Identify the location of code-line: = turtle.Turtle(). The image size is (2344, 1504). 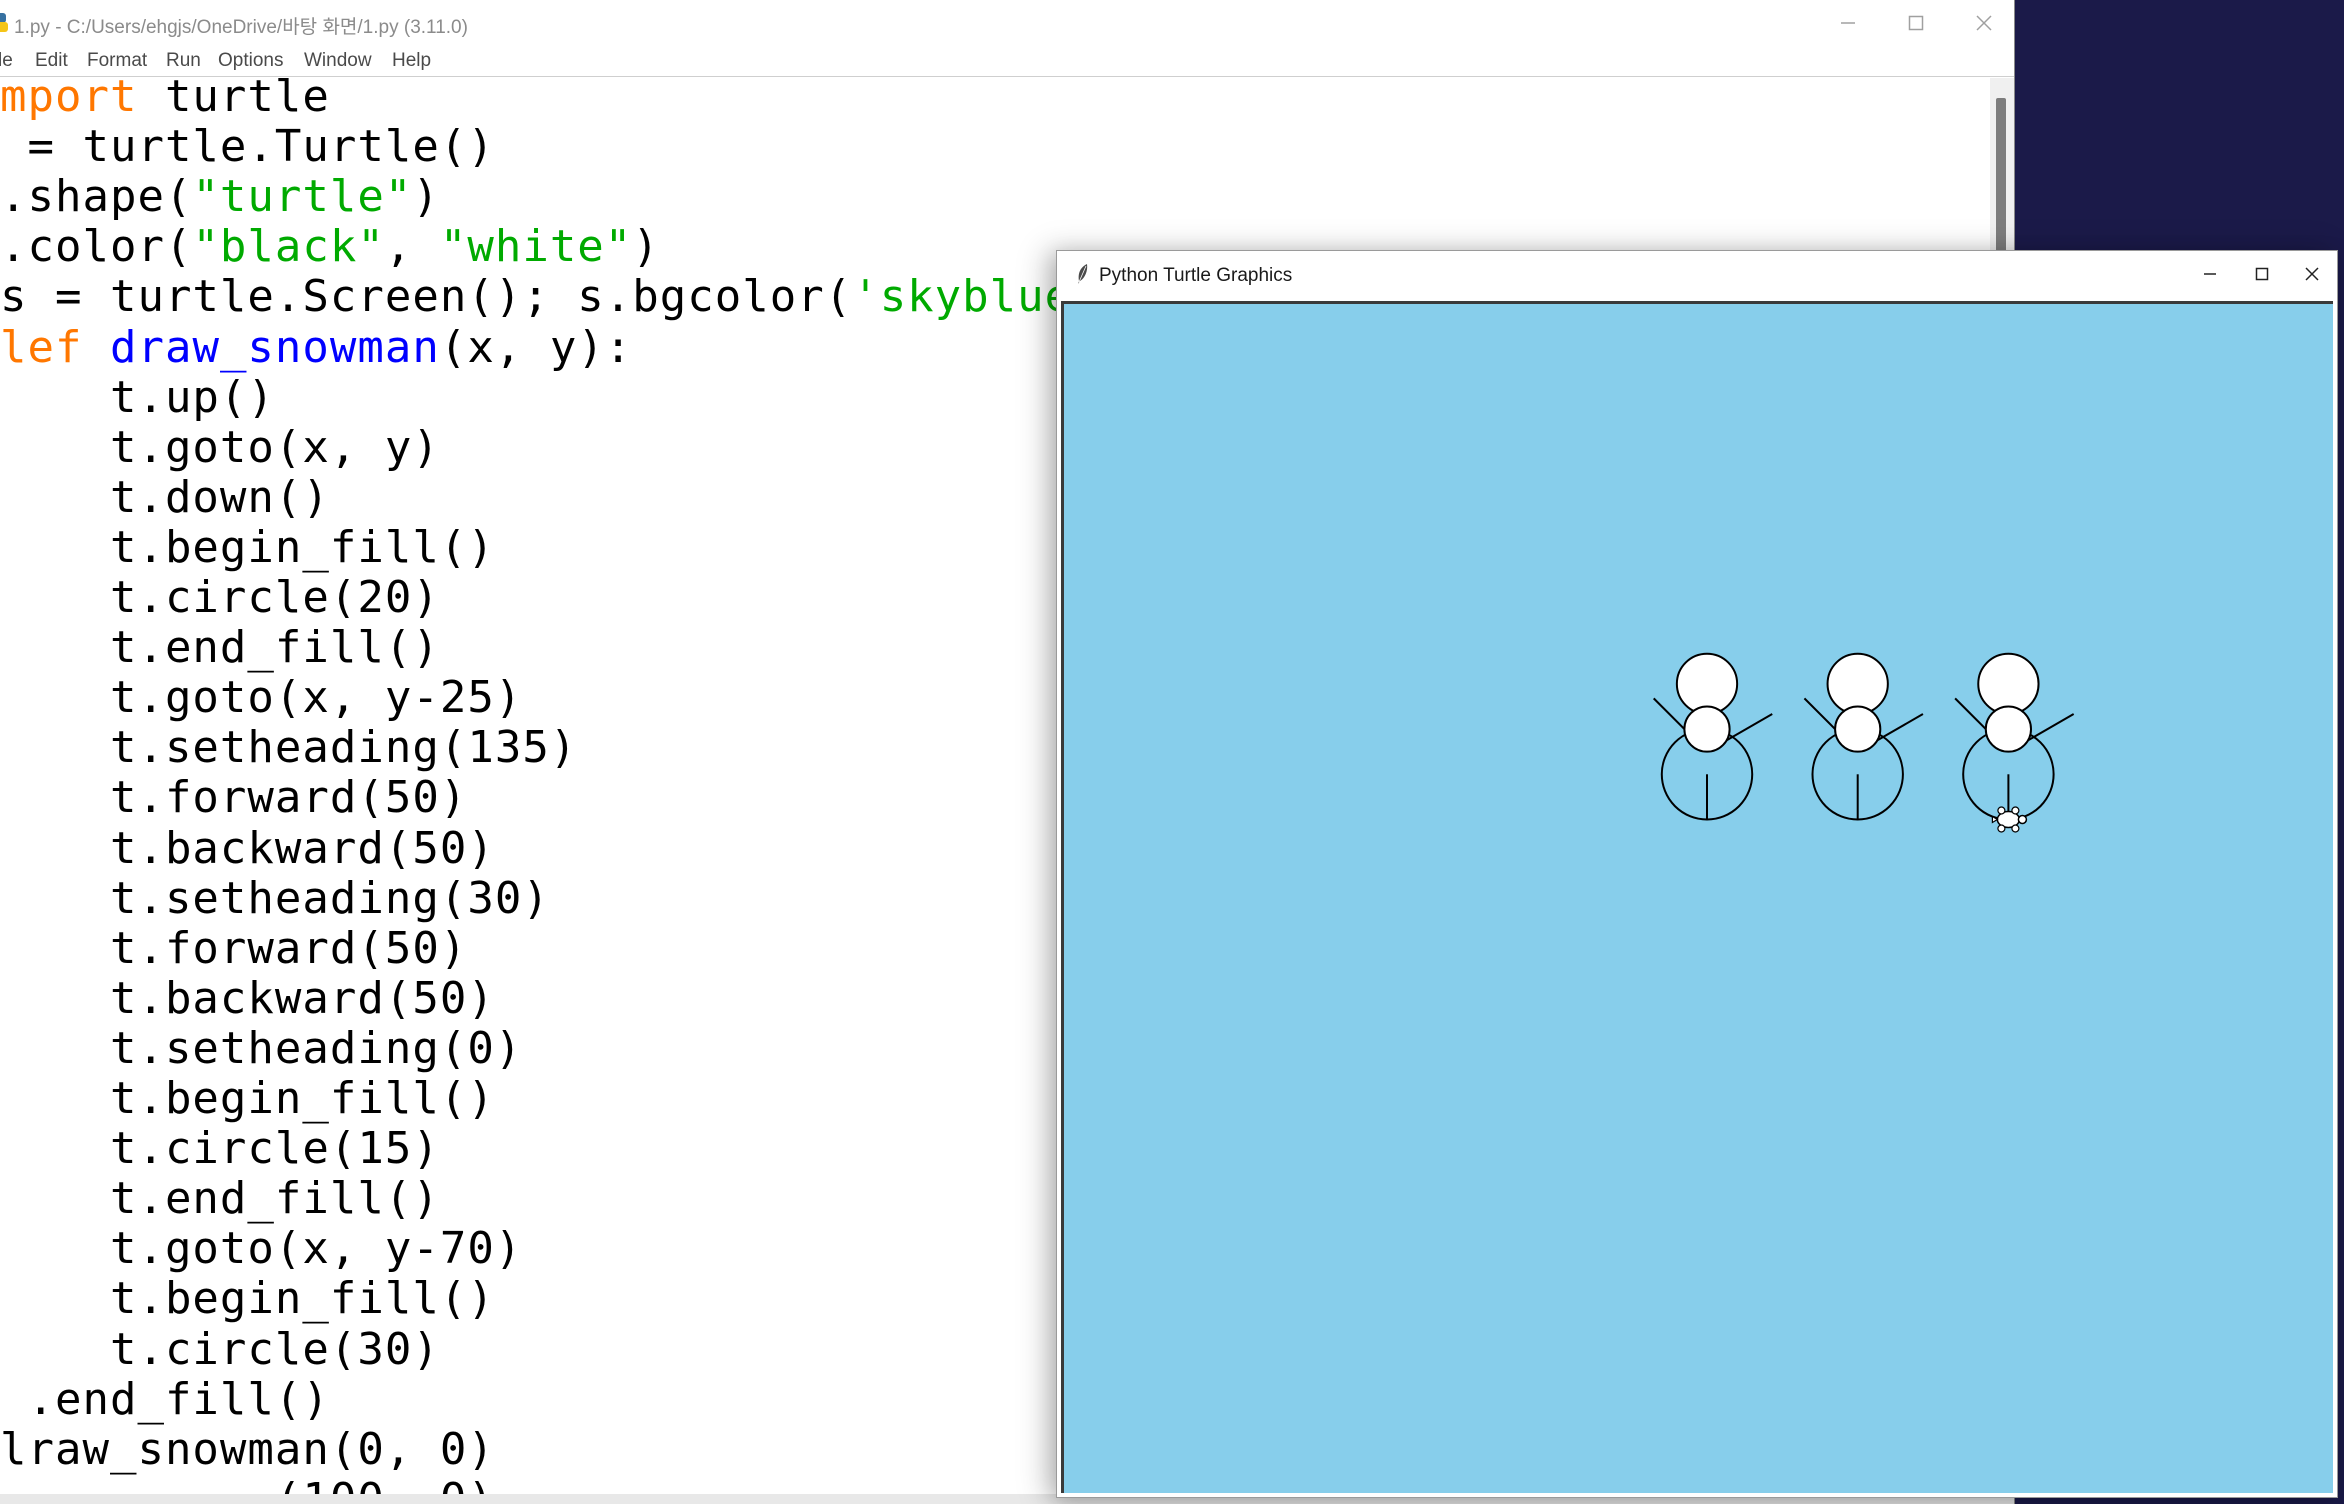
(247, 147).